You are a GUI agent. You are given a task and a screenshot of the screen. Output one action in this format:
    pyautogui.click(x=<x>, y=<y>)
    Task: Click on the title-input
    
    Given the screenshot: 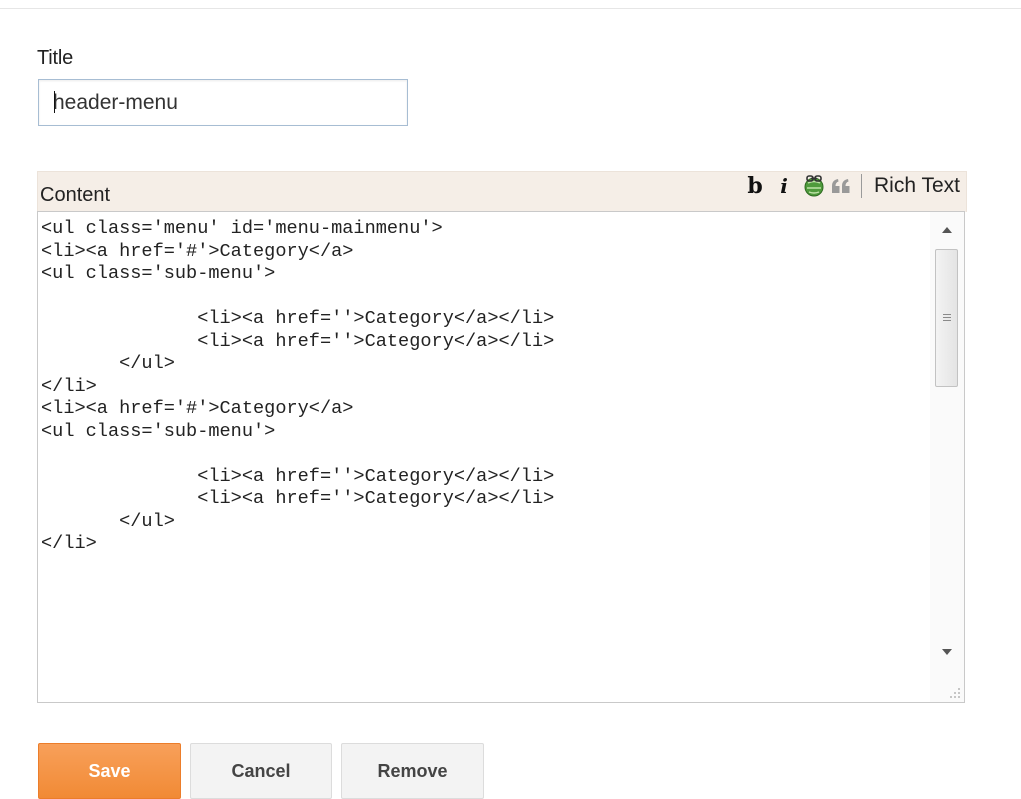 What is the action you would take?
    pyautogui.click(x=223, y=102)
    